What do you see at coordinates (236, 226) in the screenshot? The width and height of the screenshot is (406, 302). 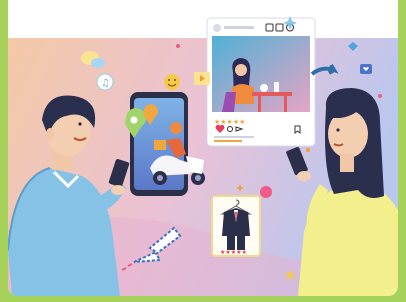 I see `clothing-product-card: ★★★★★` at bounding box center [236, 226].